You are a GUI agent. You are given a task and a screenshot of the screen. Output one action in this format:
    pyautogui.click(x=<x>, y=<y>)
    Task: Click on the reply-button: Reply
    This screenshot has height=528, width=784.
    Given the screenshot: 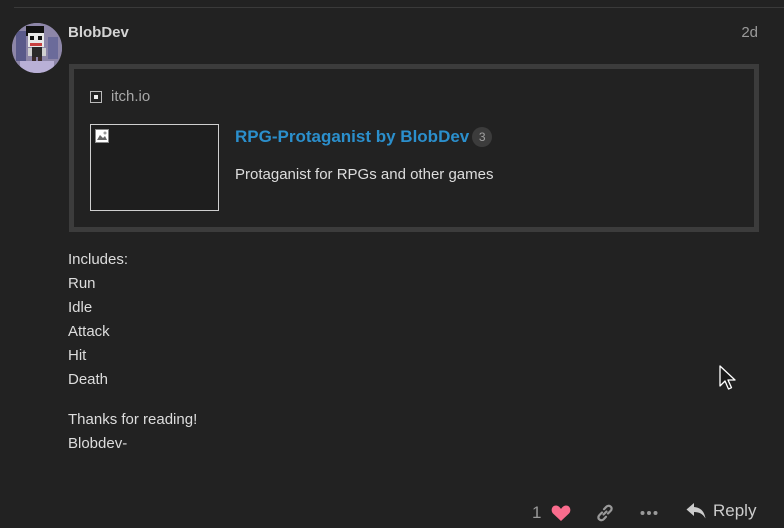 What is the action you would take?
    pyautogui.click(x=721, y=511)
    